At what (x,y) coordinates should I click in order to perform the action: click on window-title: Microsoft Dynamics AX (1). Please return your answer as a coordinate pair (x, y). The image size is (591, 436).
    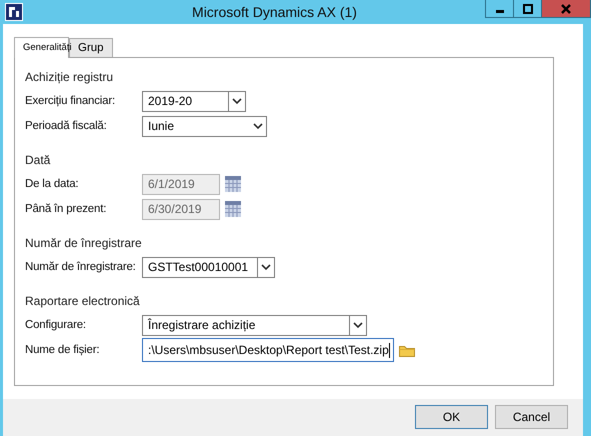
    Looking at the image, I should click on (274, 12).